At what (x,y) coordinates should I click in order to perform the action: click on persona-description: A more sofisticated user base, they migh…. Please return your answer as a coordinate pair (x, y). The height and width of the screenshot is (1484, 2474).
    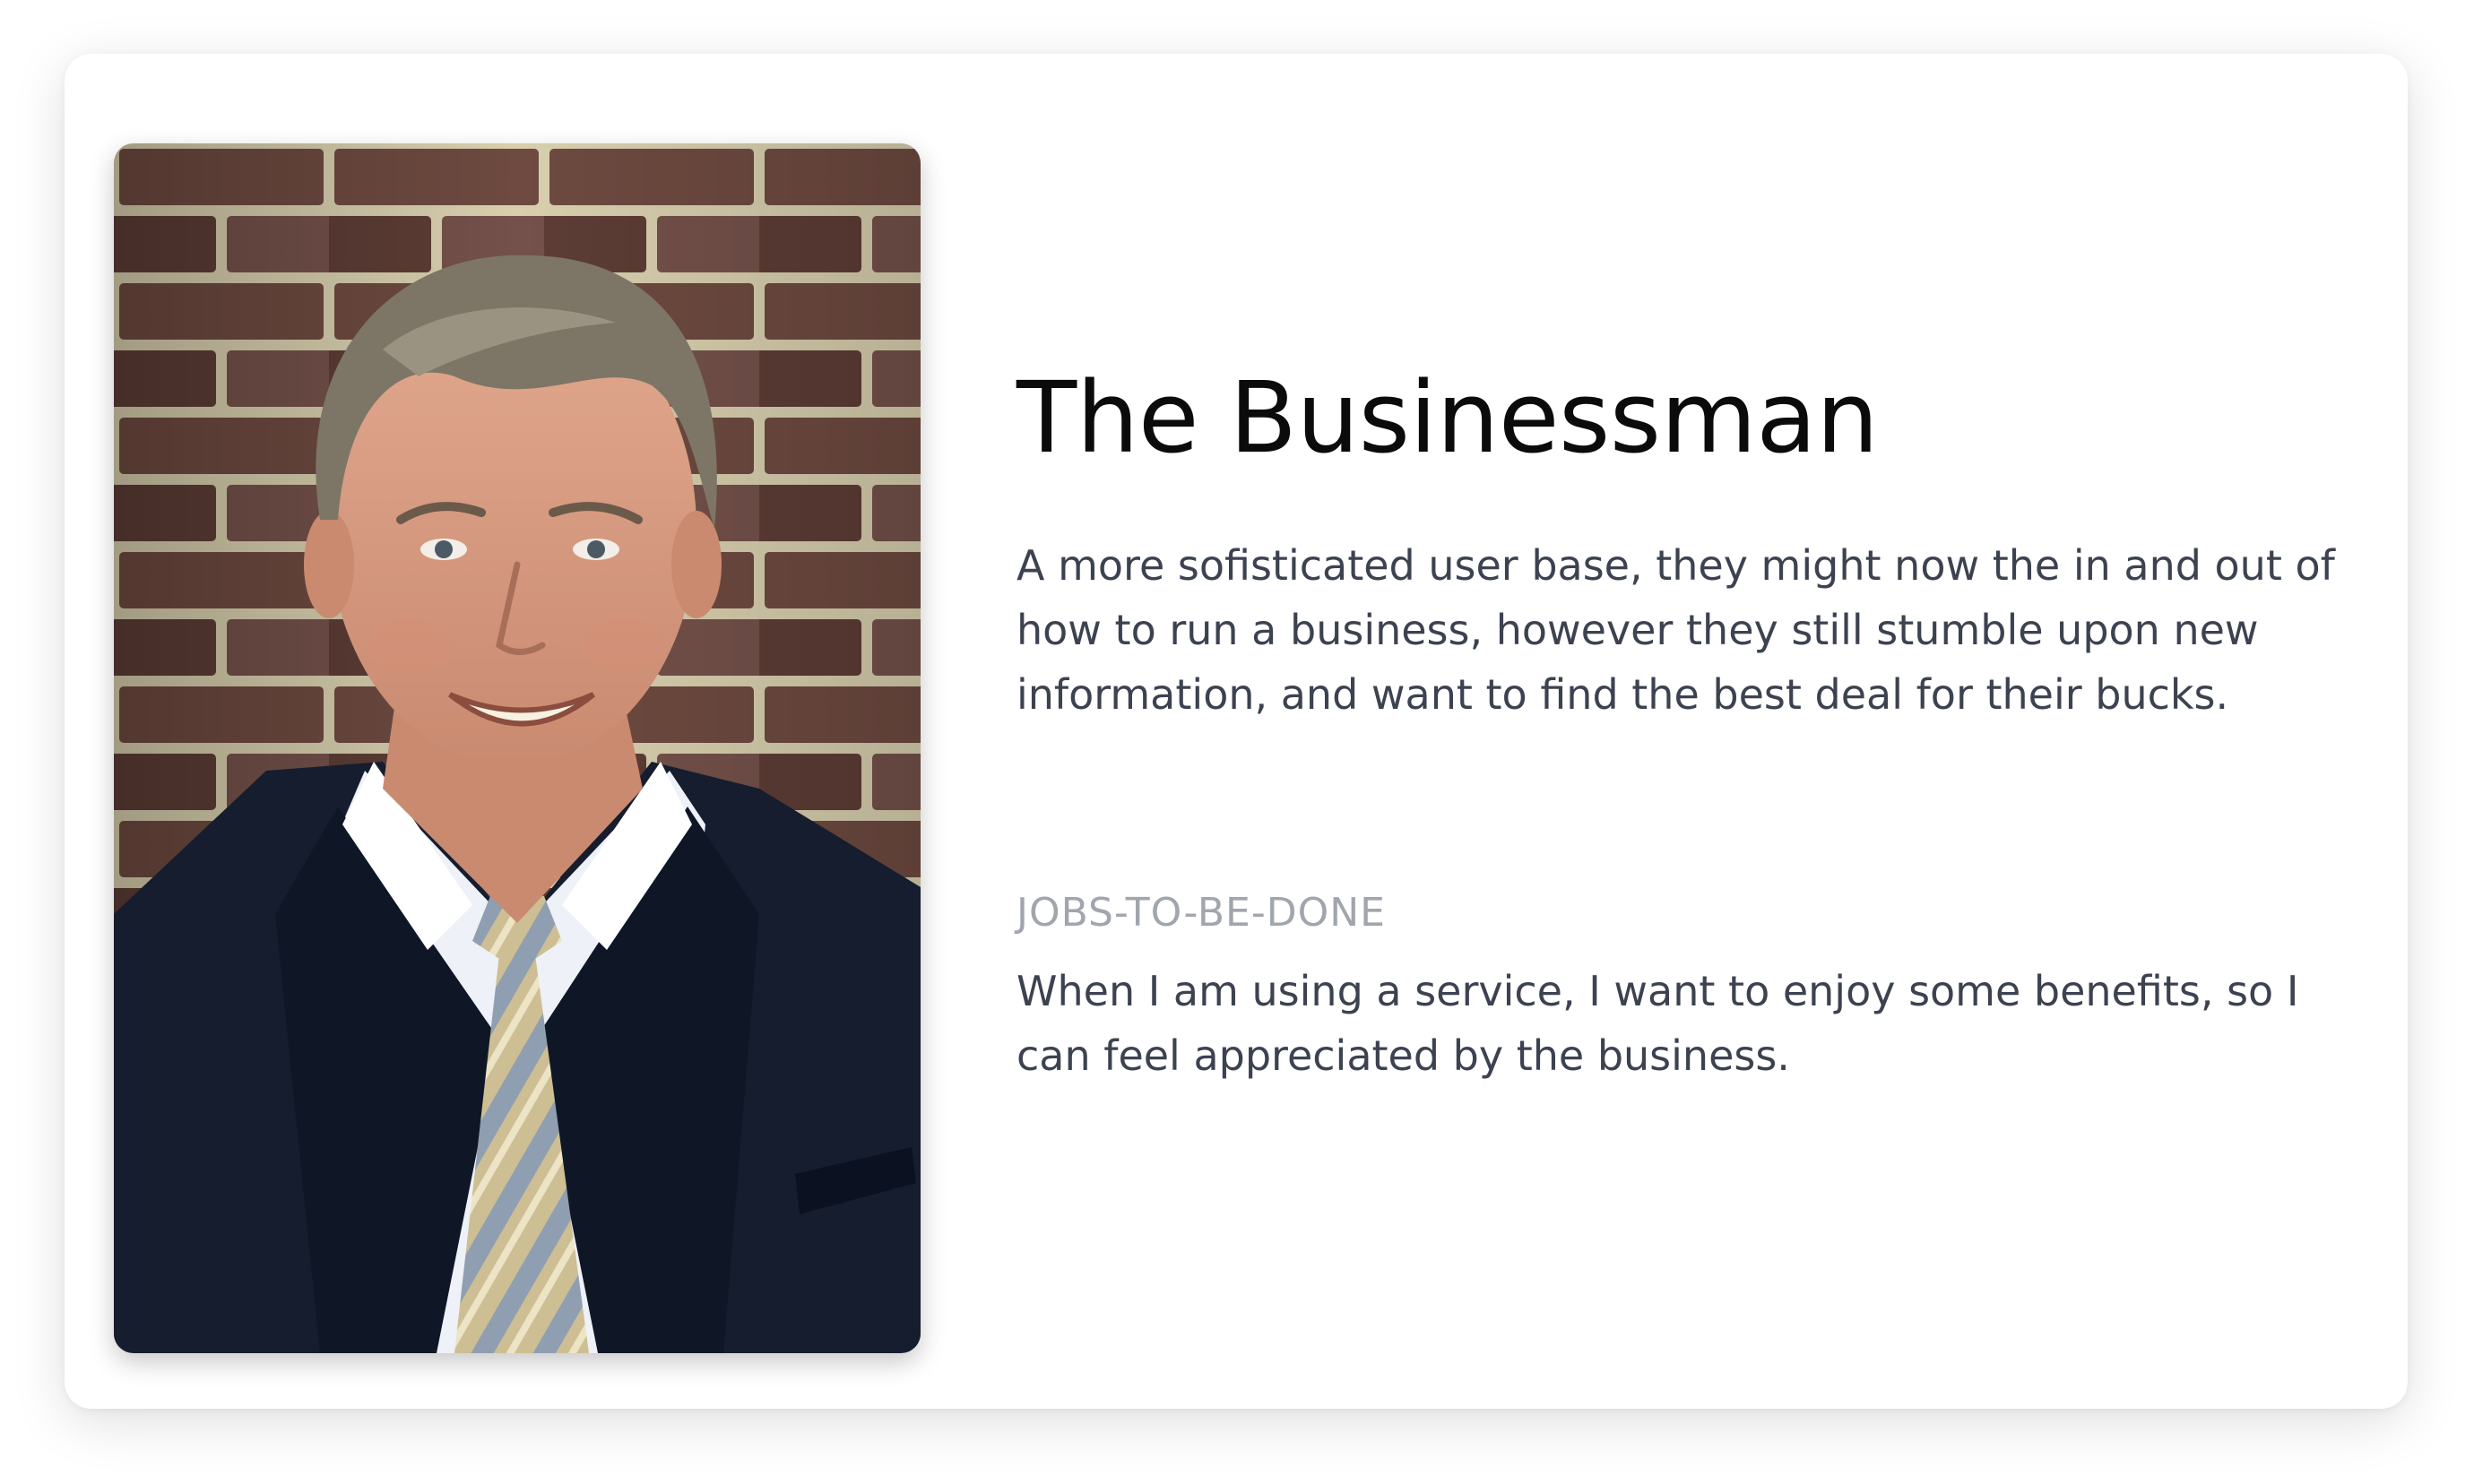
    Looking at the image, I should click on (1675, 630).